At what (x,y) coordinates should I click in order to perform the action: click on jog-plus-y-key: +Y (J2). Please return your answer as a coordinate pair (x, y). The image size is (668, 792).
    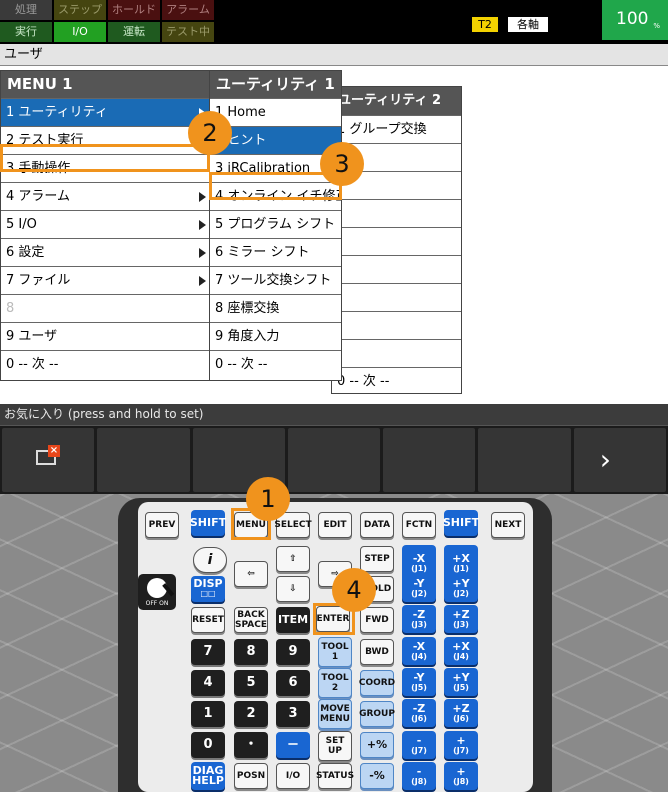
    Looking at the image, I should click on (461, 588).